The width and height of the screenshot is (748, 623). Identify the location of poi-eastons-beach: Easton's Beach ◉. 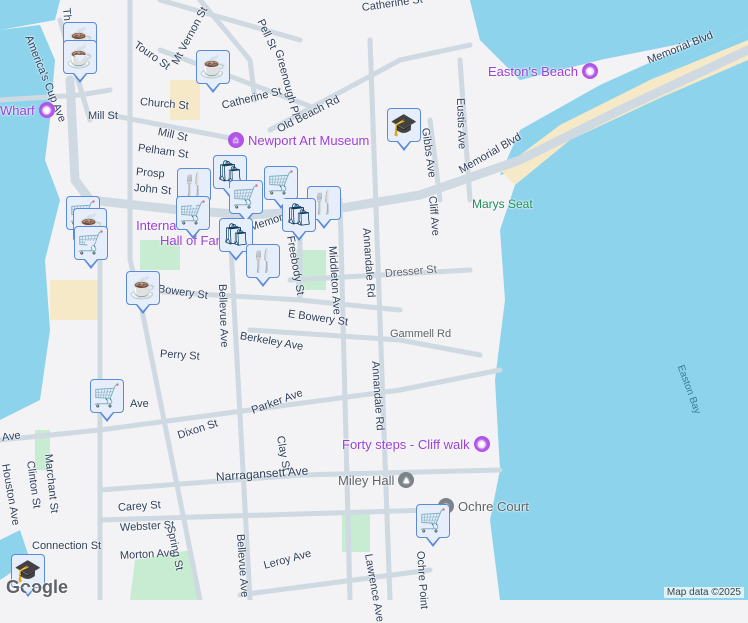
(543, 71).